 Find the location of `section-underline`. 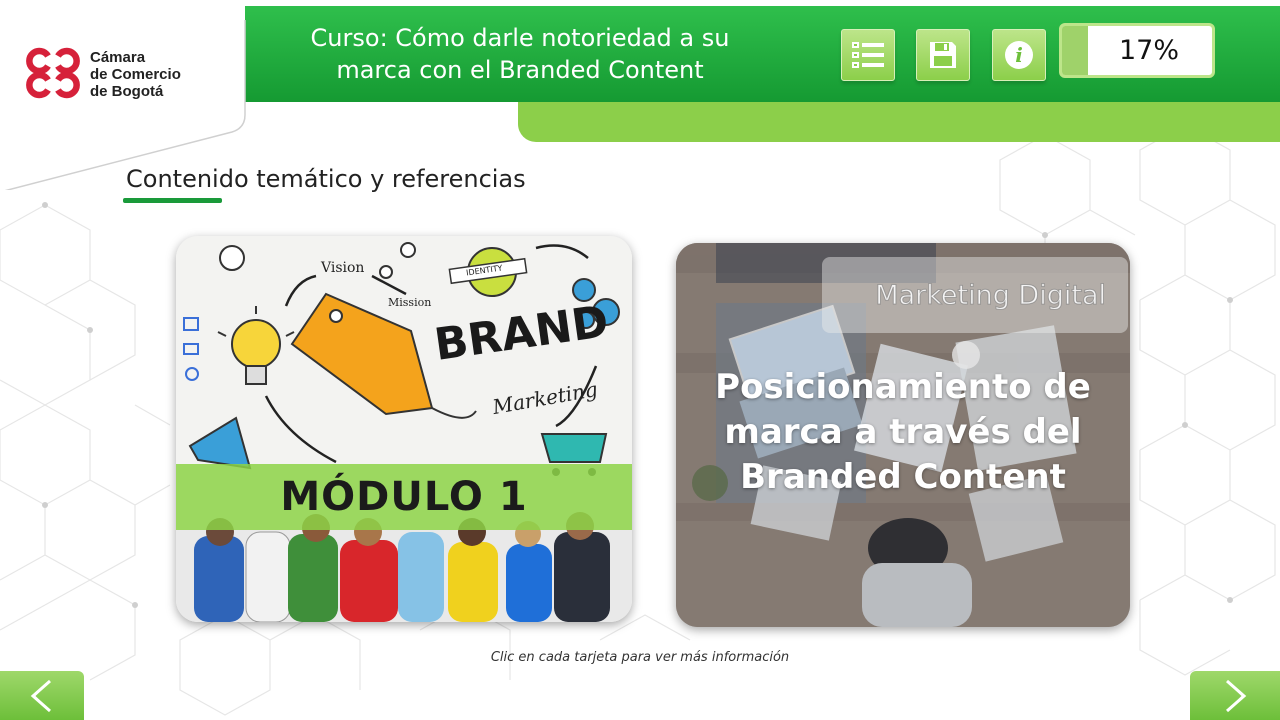

section-underline is located at coordinates (172, 200).